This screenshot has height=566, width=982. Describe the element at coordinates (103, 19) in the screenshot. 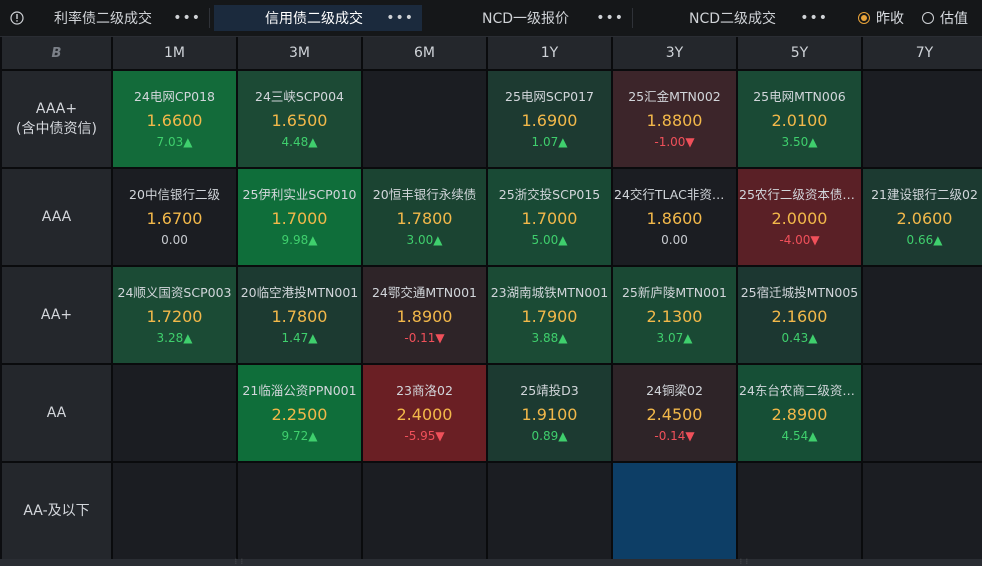

I see `tab-label: 利率债二级成交` at that location.